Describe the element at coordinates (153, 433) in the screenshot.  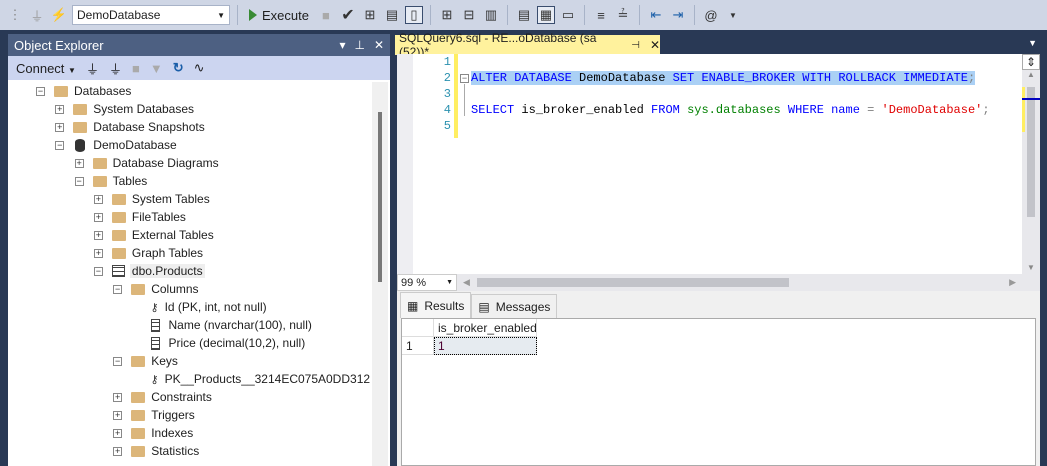
I see `tree-item: + Indexes` at that location.